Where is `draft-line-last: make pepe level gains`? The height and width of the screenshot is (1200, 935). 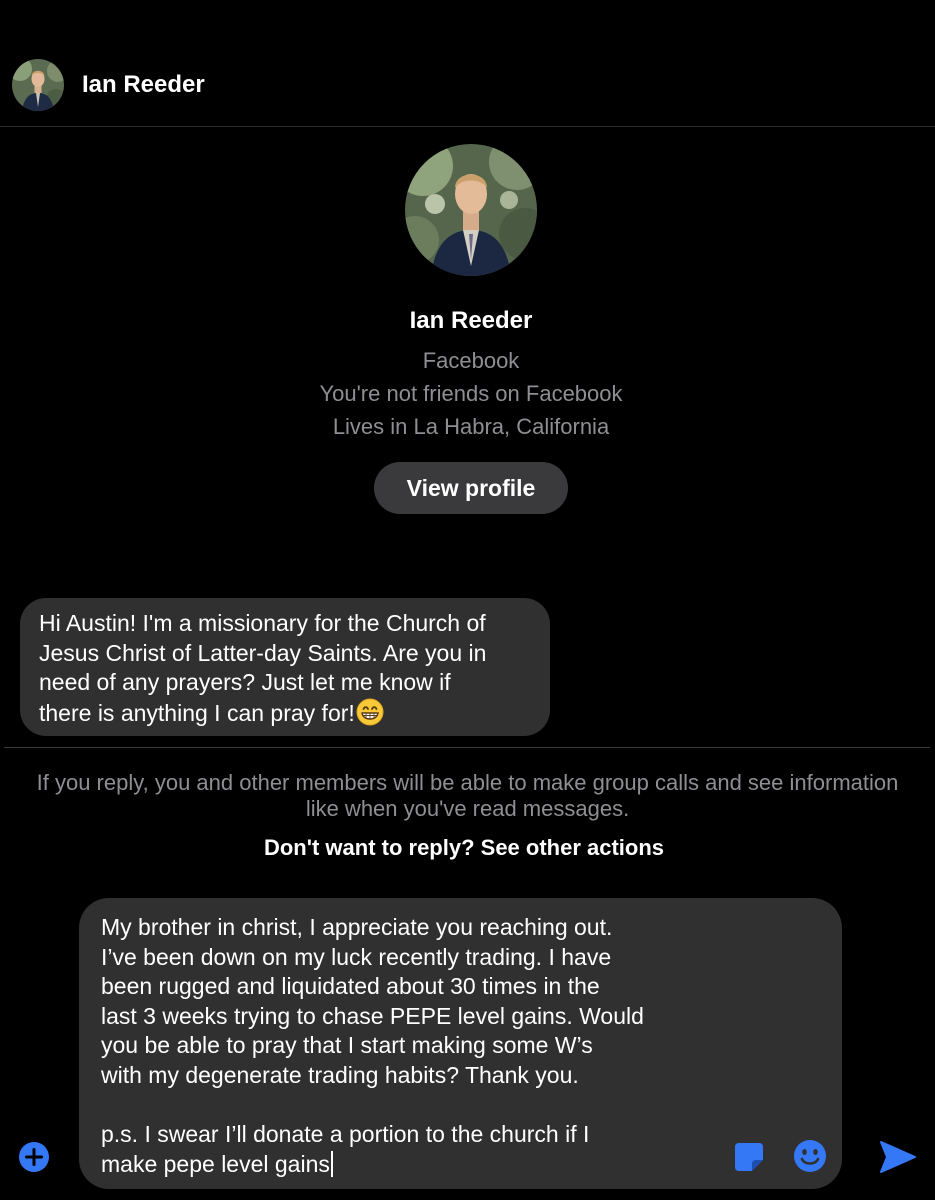
draft-line-last: make pepe level gains is located at coordinates (401, 1165).